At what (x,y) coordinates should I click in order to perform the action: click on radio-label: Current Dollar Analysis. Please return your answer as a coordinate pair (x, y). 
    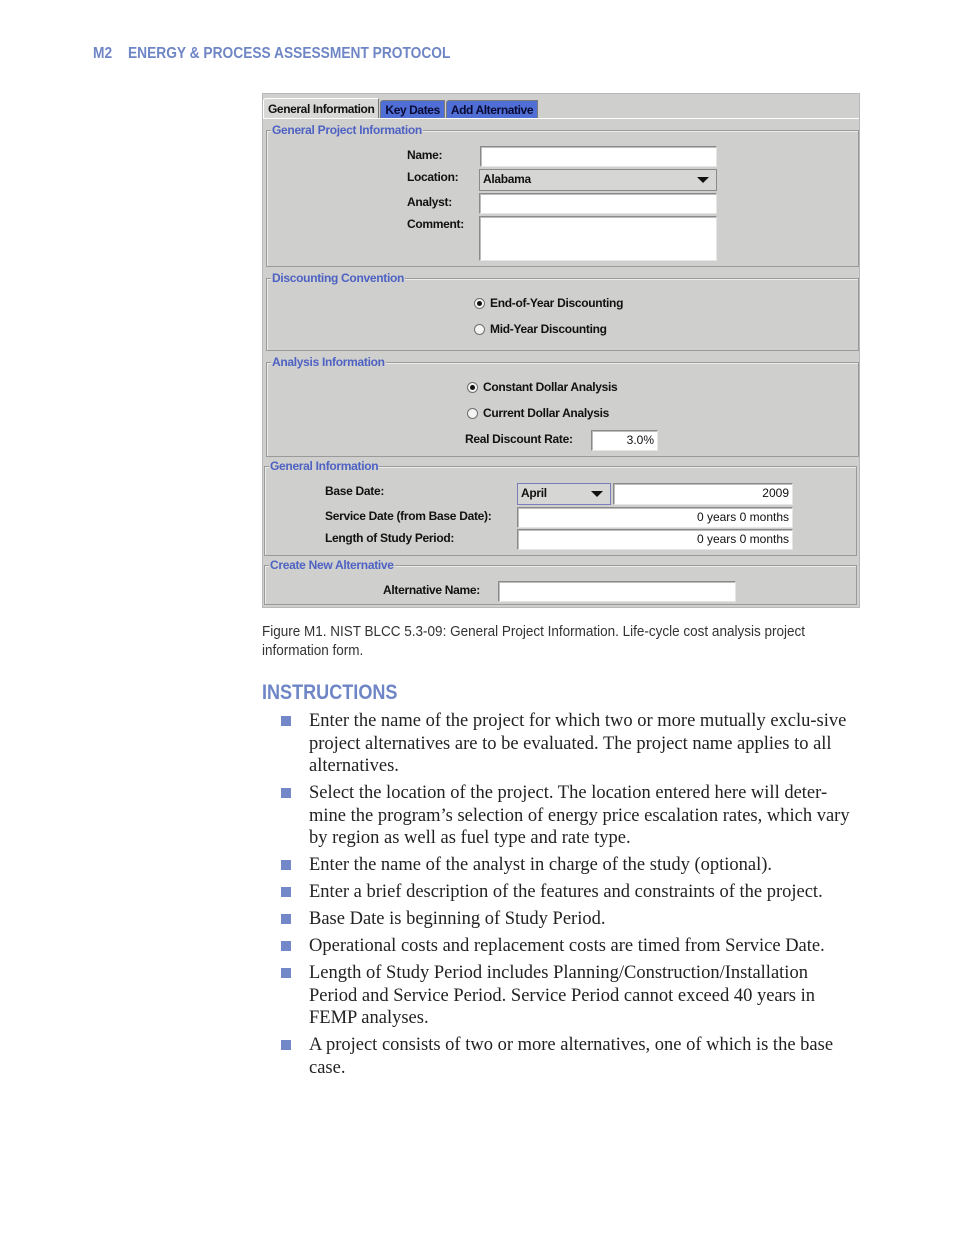
    Looking at the image, I should click on (546, 413).